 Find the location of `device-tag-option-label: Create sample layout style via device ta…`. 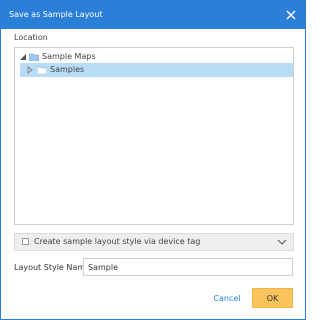

device-tag-option-label: Create sample layout style via device ta… is located at coordinates (117, 241).